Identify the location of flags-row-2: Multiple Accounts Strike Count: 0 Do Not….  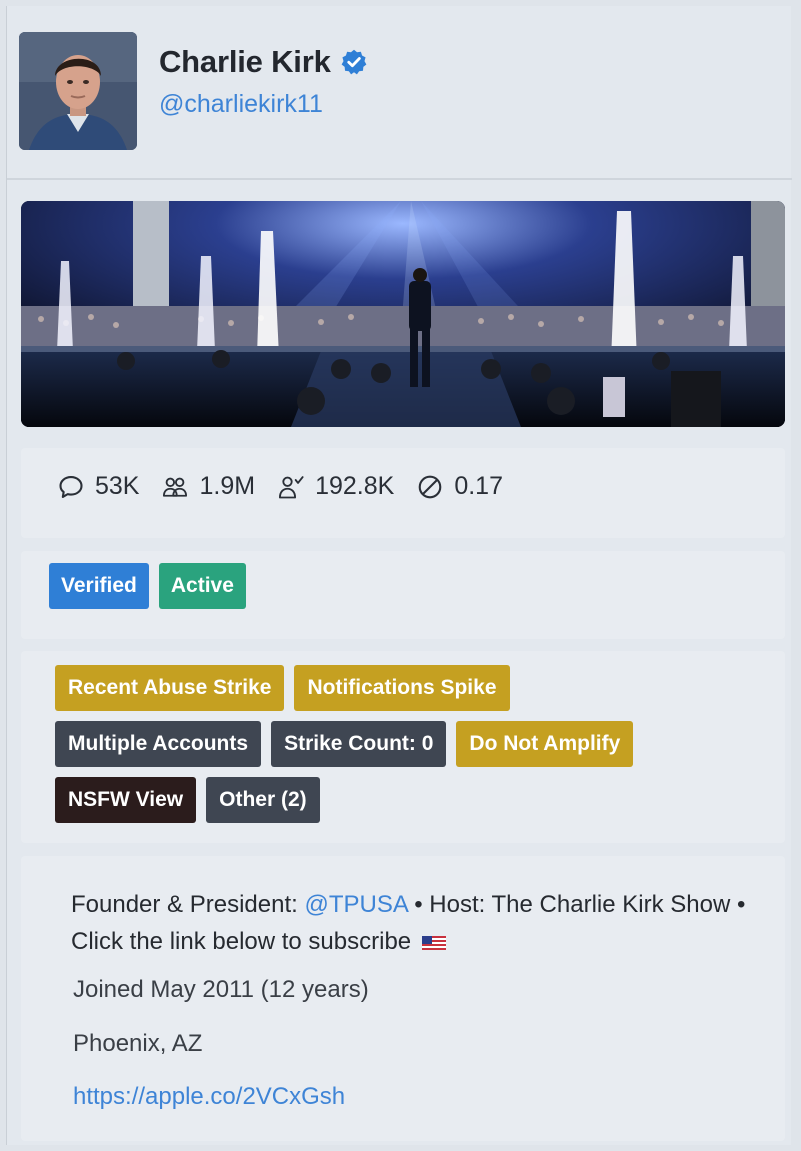
(349, 744).